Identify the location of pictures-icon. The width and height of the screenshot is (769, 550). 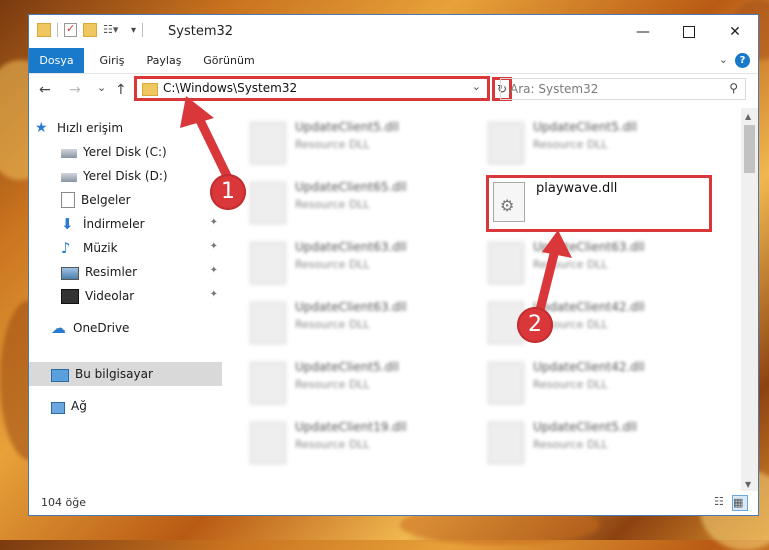
(70, 273).